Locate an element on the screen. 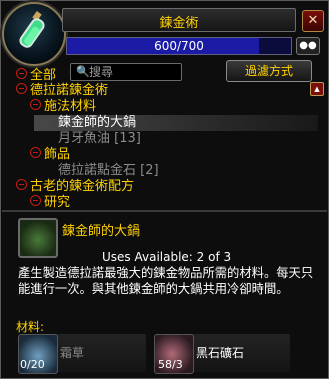 The height and width of the screenshot is (379, 329). reagents-label: 材料: is located at coordinates (30, 327).